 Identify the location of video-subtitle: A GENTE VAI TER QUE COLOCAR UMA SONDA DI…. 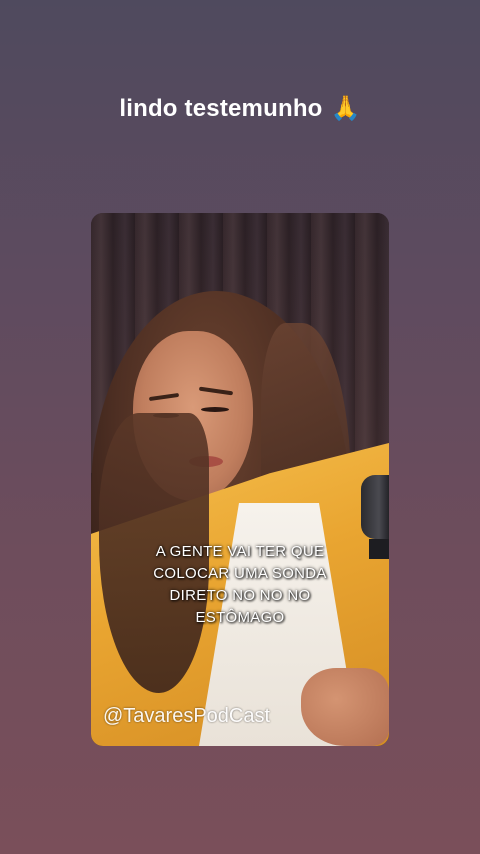
(240, 585).